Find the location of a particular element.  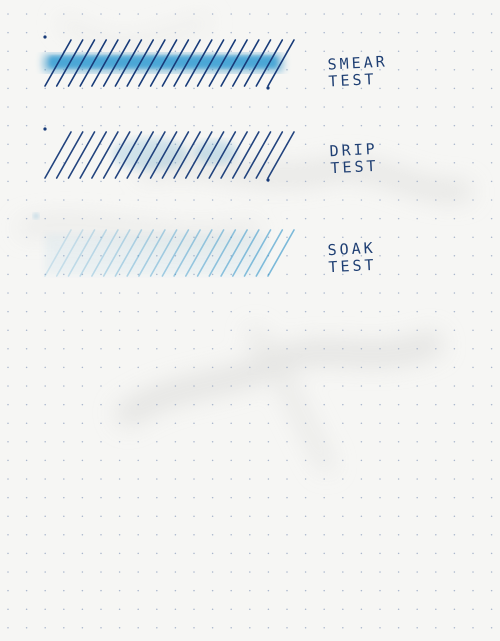

smear-band is located at coordinates (163, 62).